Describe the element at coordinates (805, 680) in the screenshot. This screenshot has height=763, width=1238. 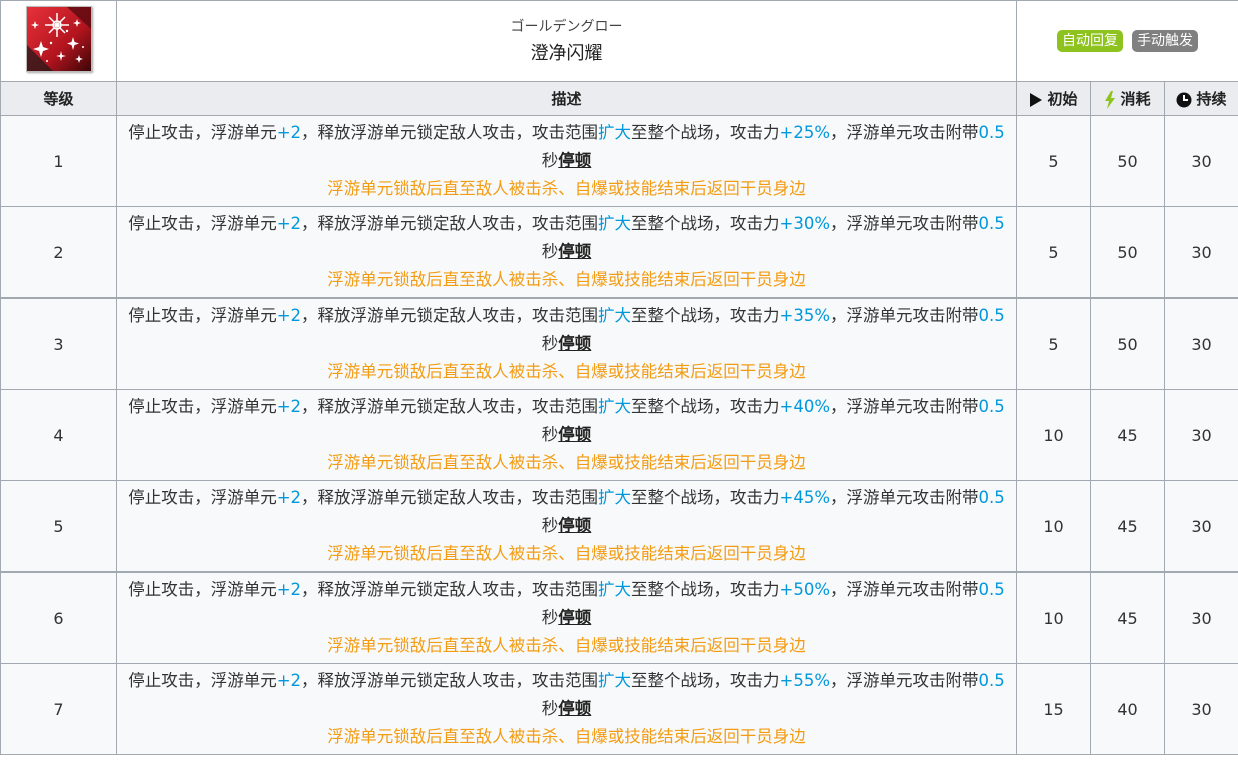
I see `attack-bonus-value: +55%` at that location.